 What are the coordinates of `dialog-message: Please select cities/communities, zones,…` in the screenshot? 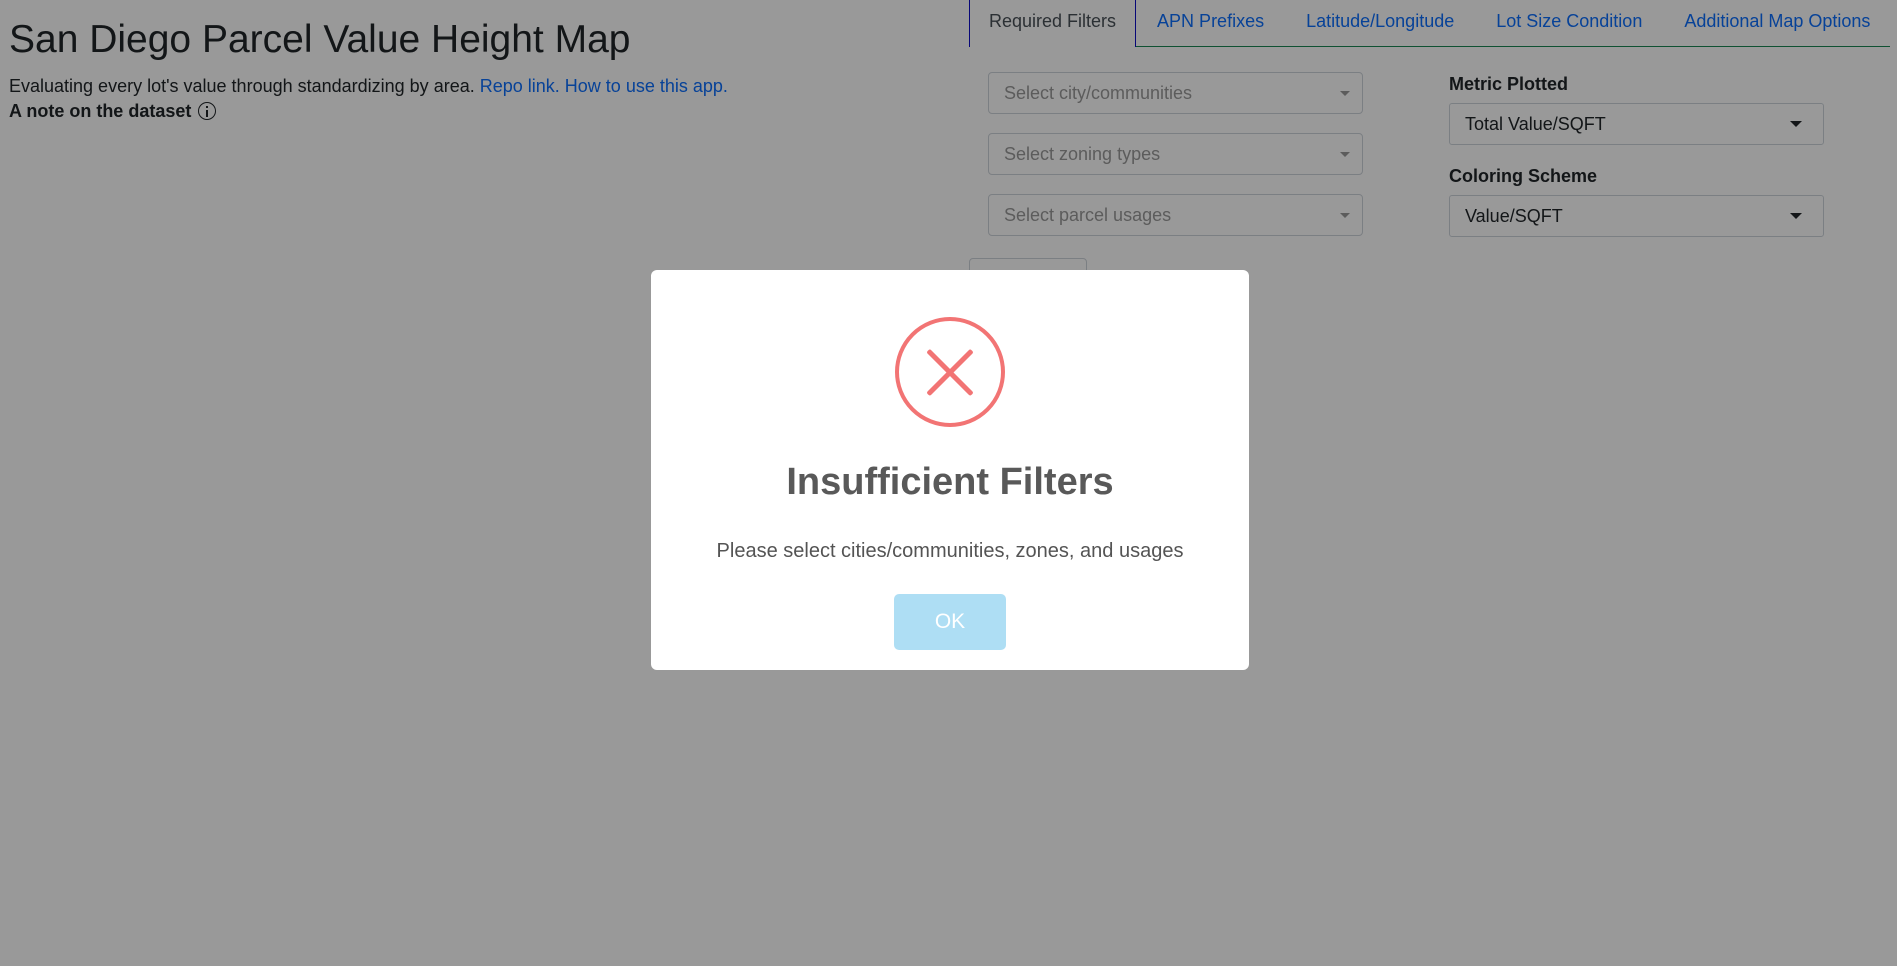 It's located at (950, 551).